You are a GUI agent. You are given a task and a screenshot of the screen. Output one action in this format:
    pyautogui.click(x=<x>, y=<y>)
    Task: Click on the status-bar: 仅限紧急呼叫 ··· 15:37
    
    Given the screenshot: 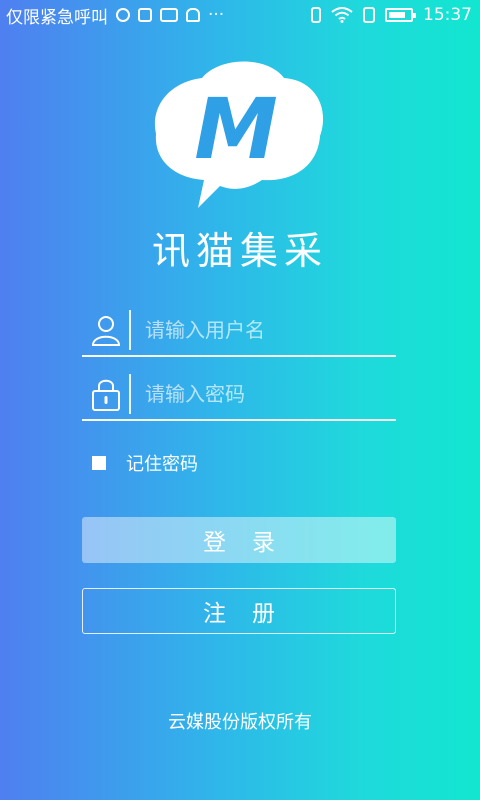 What is the action you would take?
    pyautogui.click(x=240, y=15)
    